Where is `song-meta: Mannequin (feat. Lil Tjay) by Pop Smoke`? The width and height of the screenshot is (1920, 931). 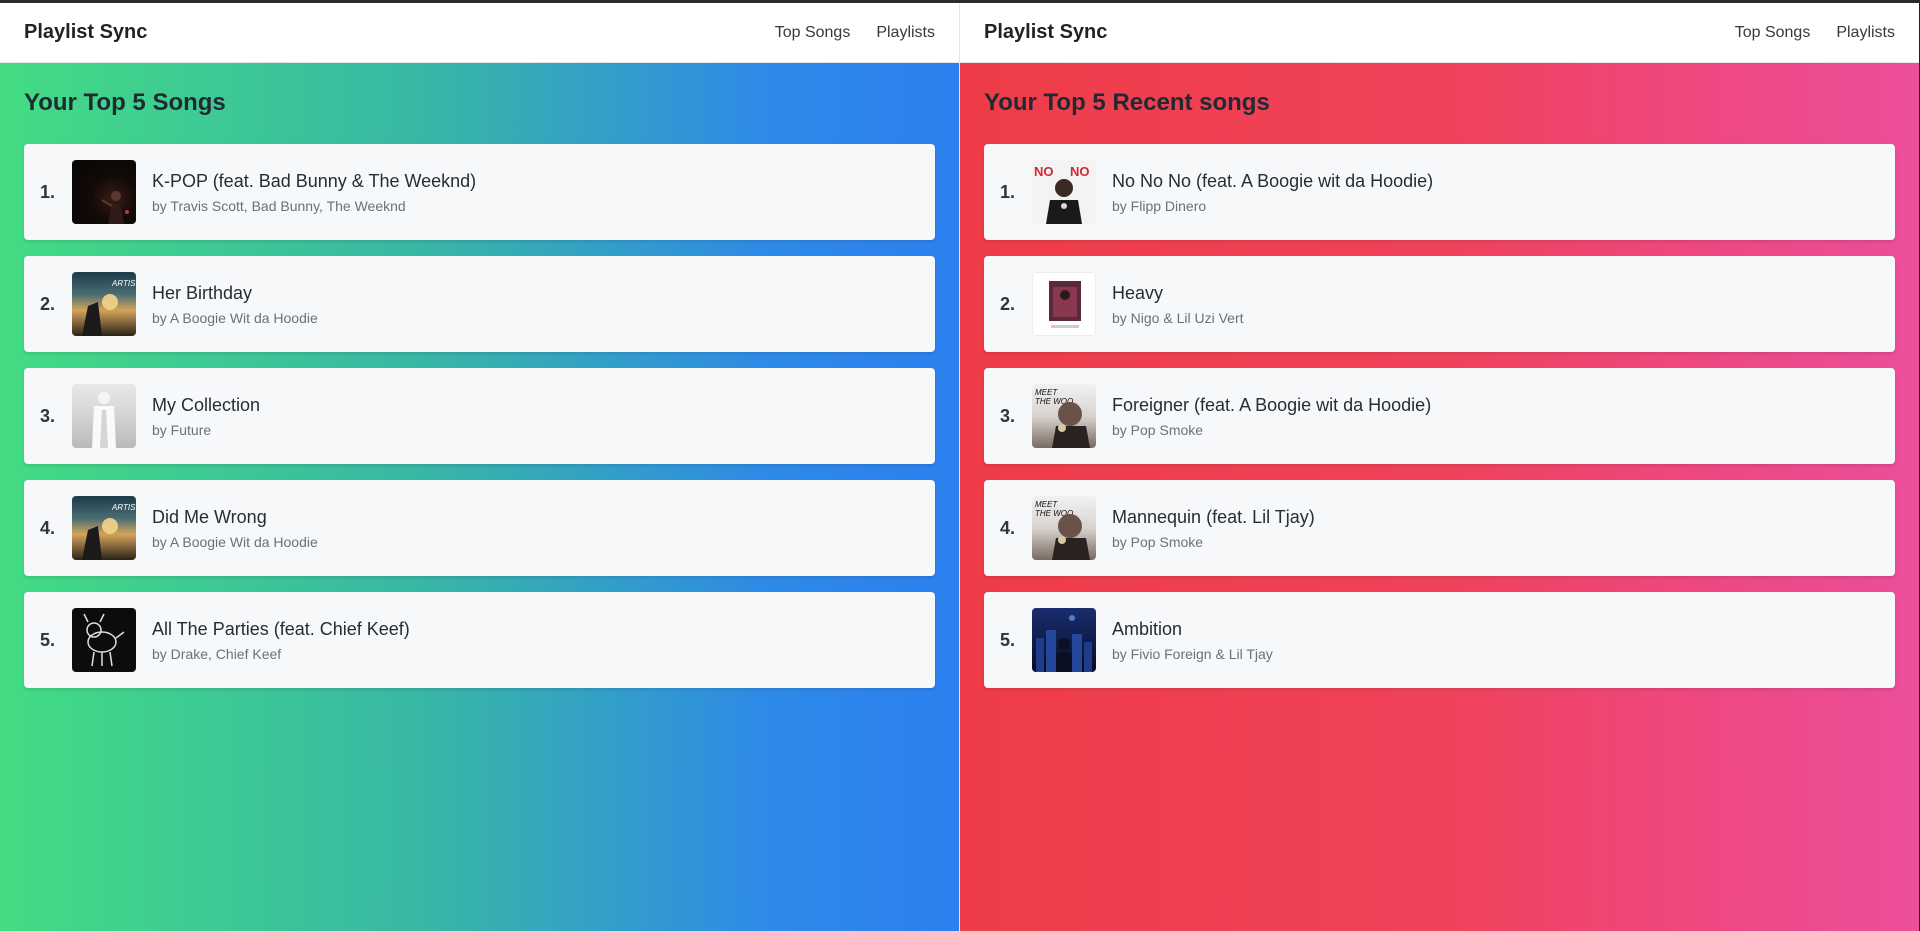
song-meta: Mannequin (feat. Lil Tjay) by Pop Smoke is located at coordinates (1213, 528).